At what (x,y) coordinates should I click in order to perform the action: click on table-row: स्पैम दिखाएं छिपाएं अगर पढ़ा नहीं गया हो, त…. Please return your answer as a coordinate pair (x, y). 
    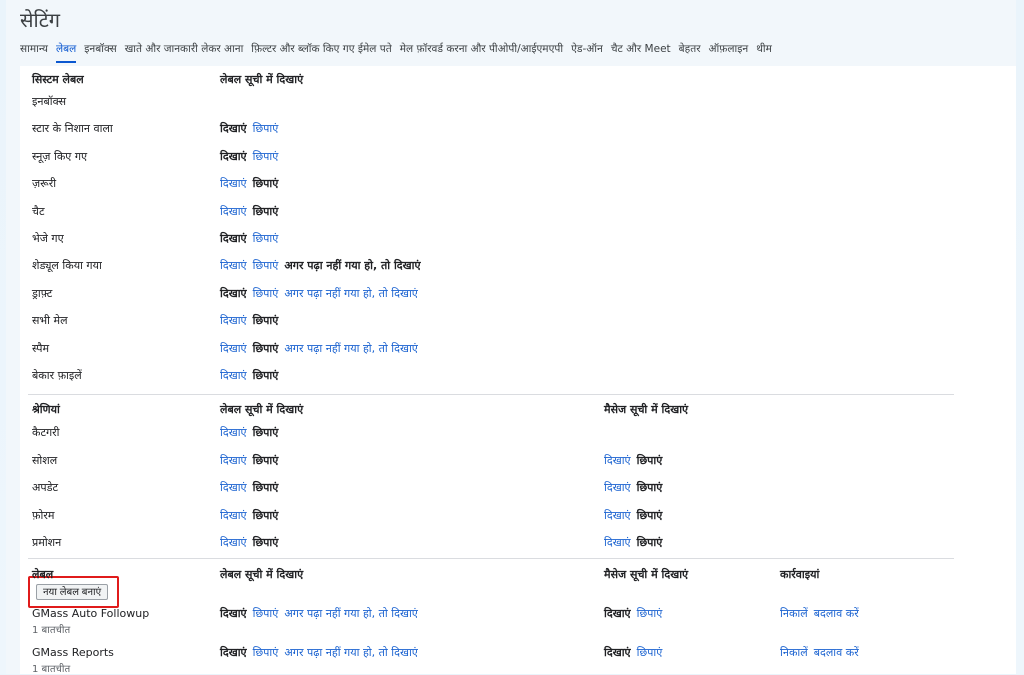
    Looking at the image, I should click on (487, 348).